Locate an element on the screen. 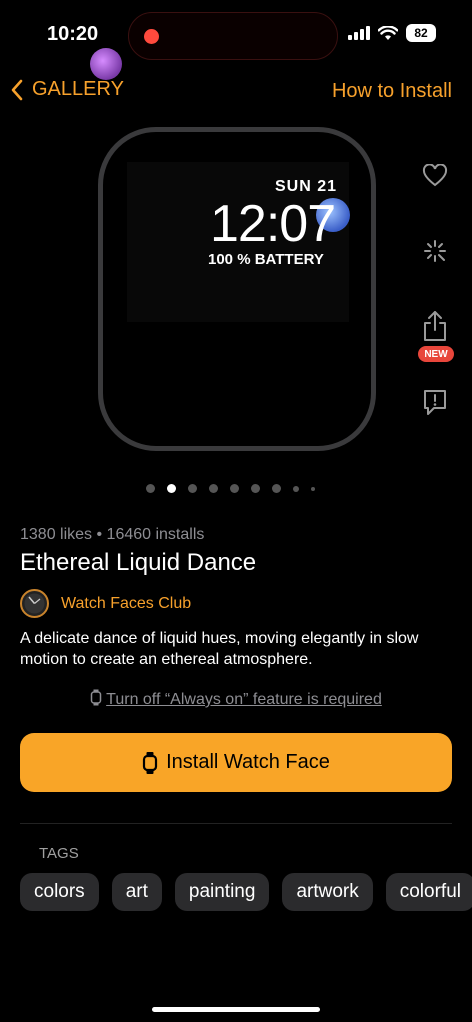  watch-time: 12:07 is located at coordinates (273, 224).